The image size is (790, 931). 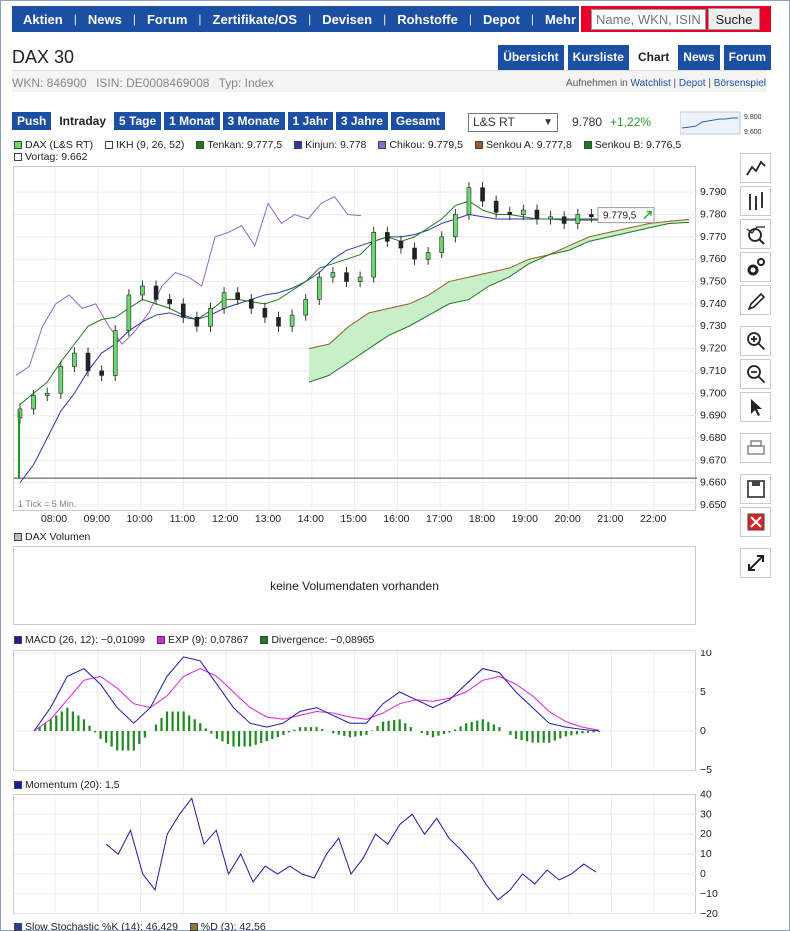 What do you see at coordinates (734, 19) in the screenshot?
I see `search-button: Suche` at bounding box center [734, 19].